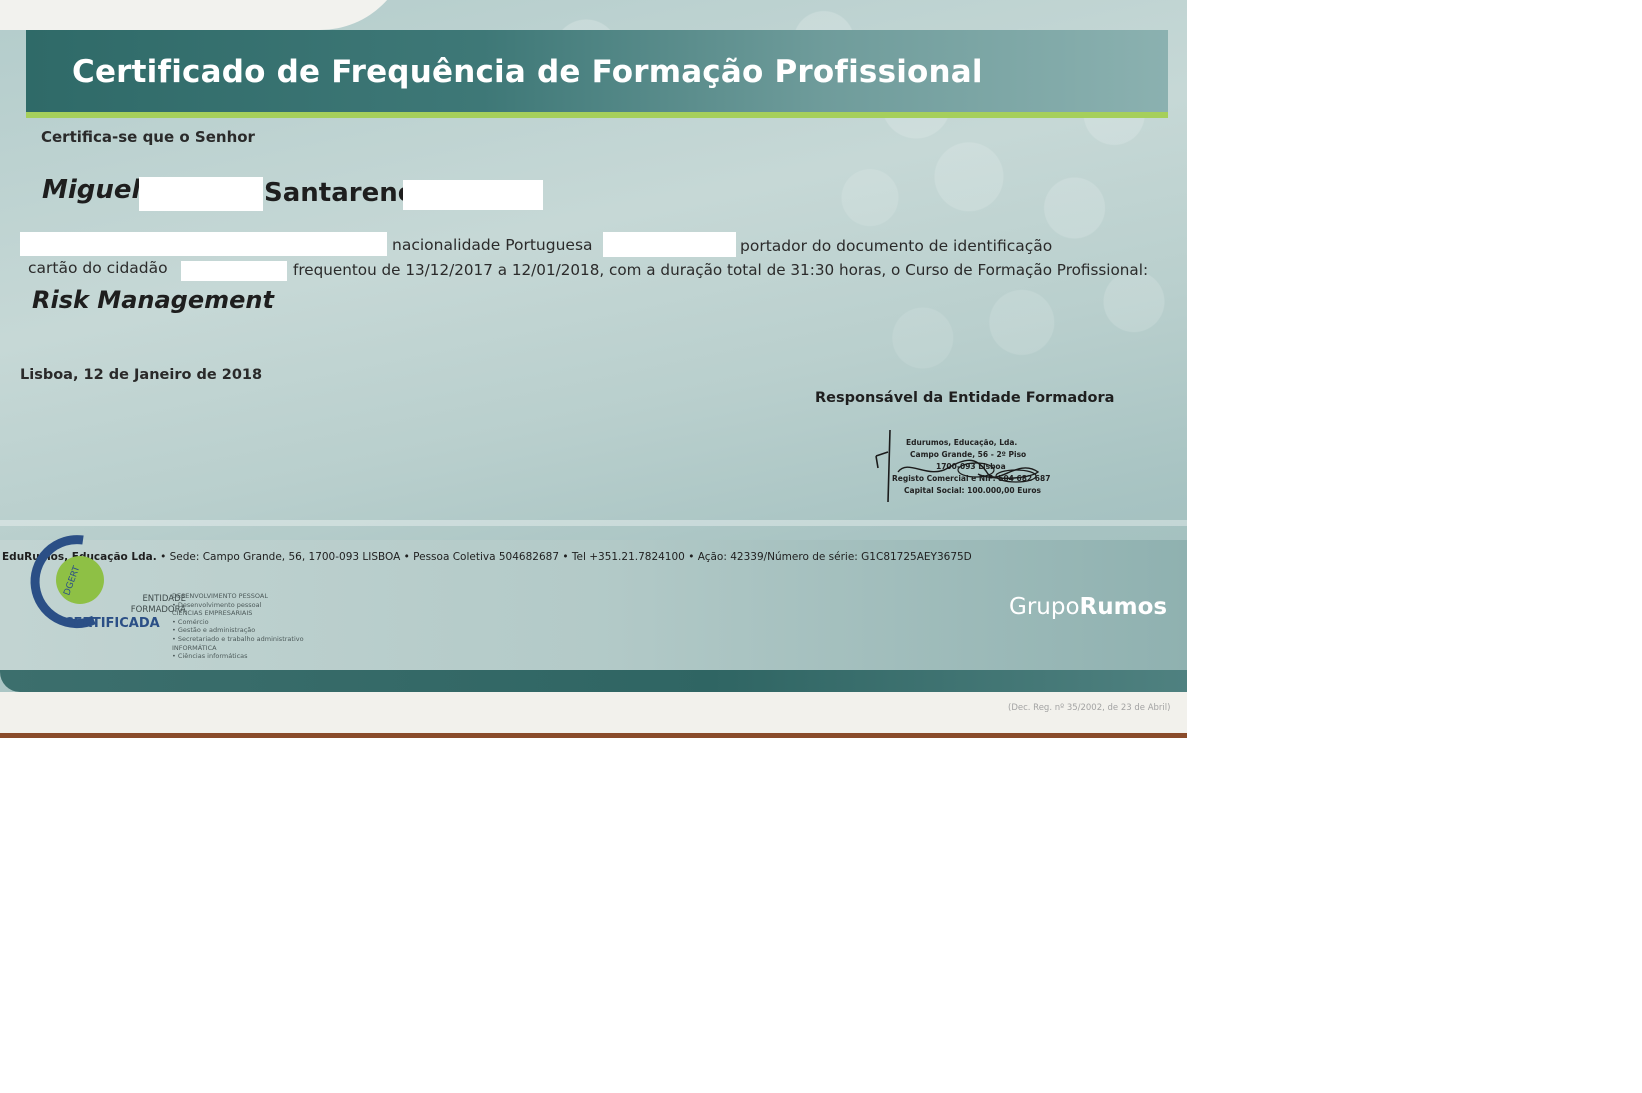 This screenshot has height=1093, width=1642. I want to click on legal-note: (Dec. Reg. nº 35/2002, de 23 de Abril), so click(1089, 708).